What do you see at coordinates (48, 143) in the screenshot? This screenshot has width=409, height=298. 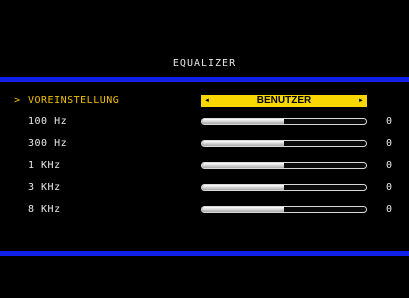 I see `band-label: 300 Hz` at bounding box center [48, 143].